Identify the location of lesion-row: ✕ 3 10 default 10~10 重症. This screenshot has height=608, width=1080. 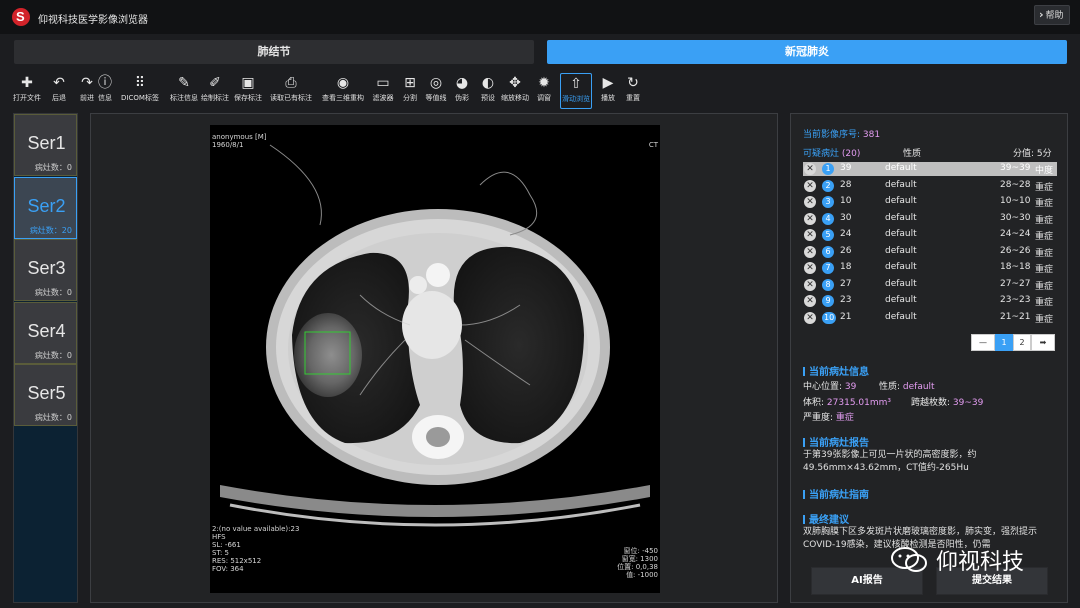
(930, 202).